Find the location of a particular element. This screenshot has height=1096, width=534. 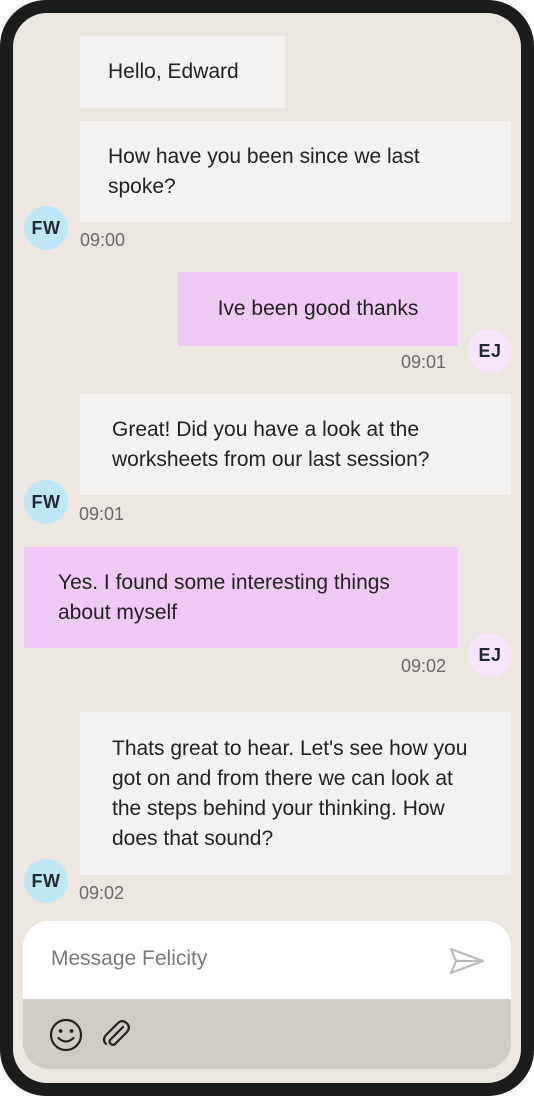

emoji-icon is located at coordinates (66, 1035).